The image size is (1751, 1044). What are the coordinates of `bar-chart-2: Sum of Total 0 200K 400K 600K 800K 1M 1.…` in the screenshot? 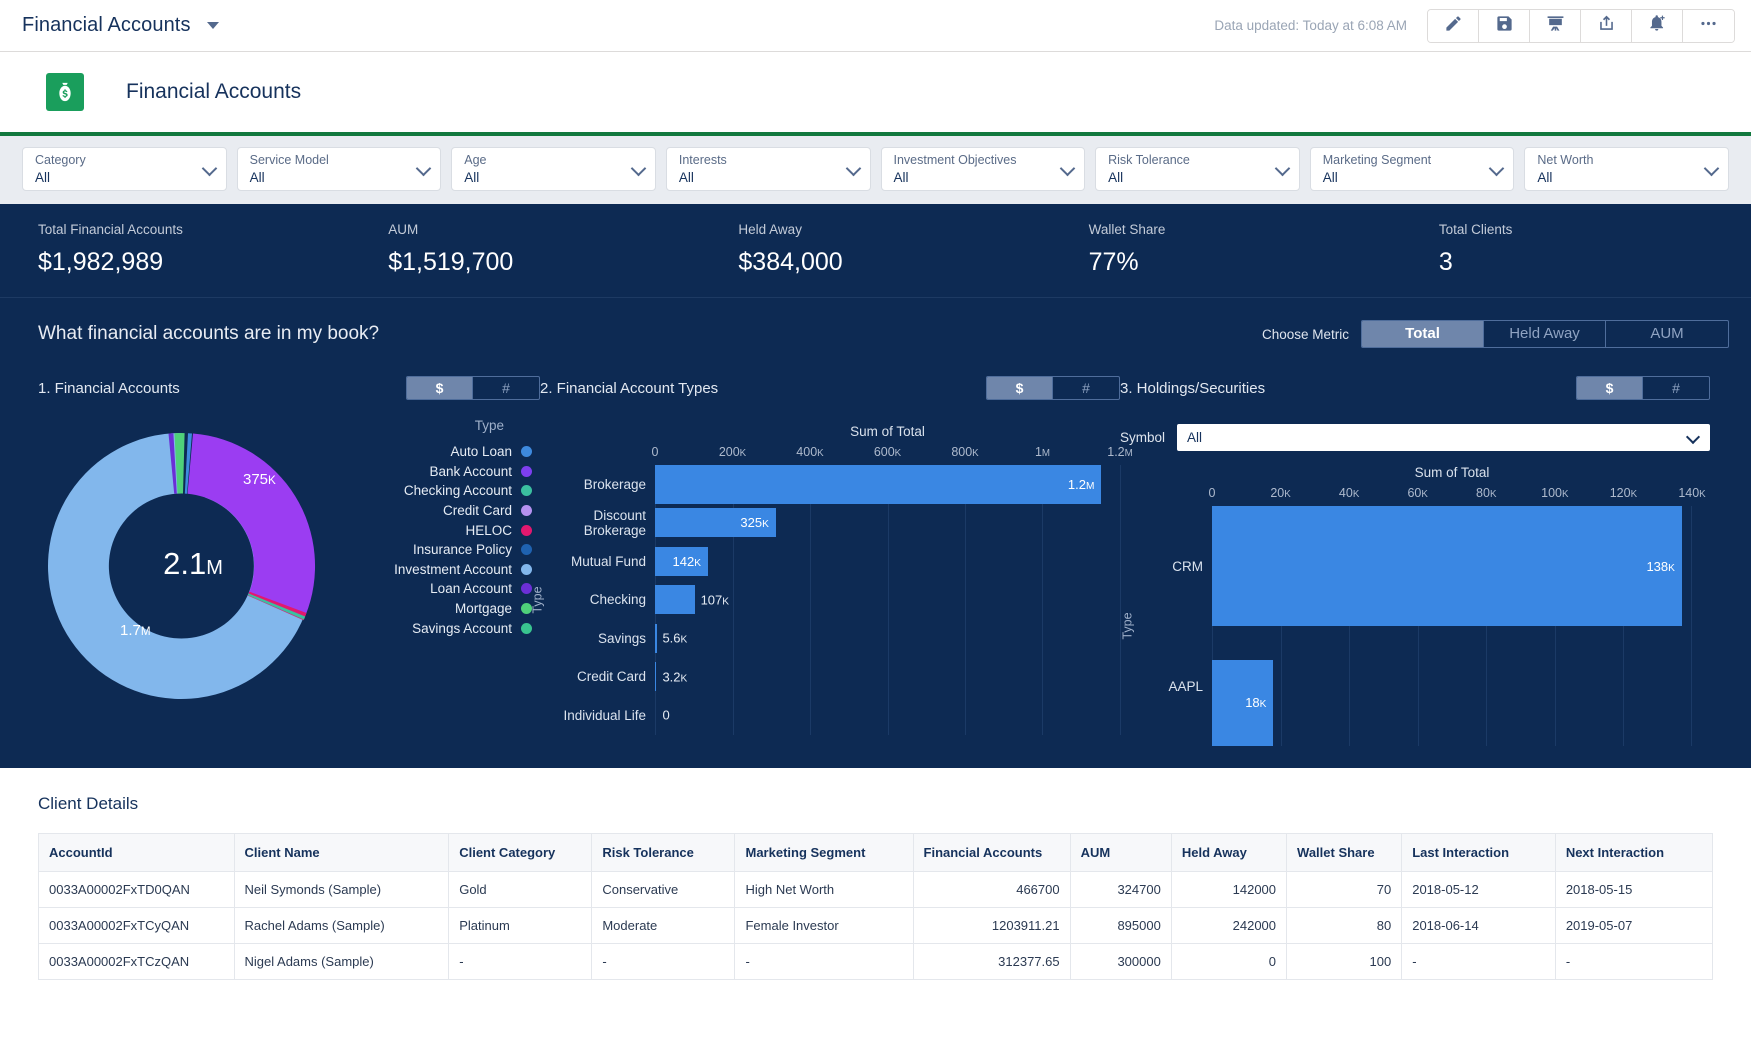 It's located at (832, 579).